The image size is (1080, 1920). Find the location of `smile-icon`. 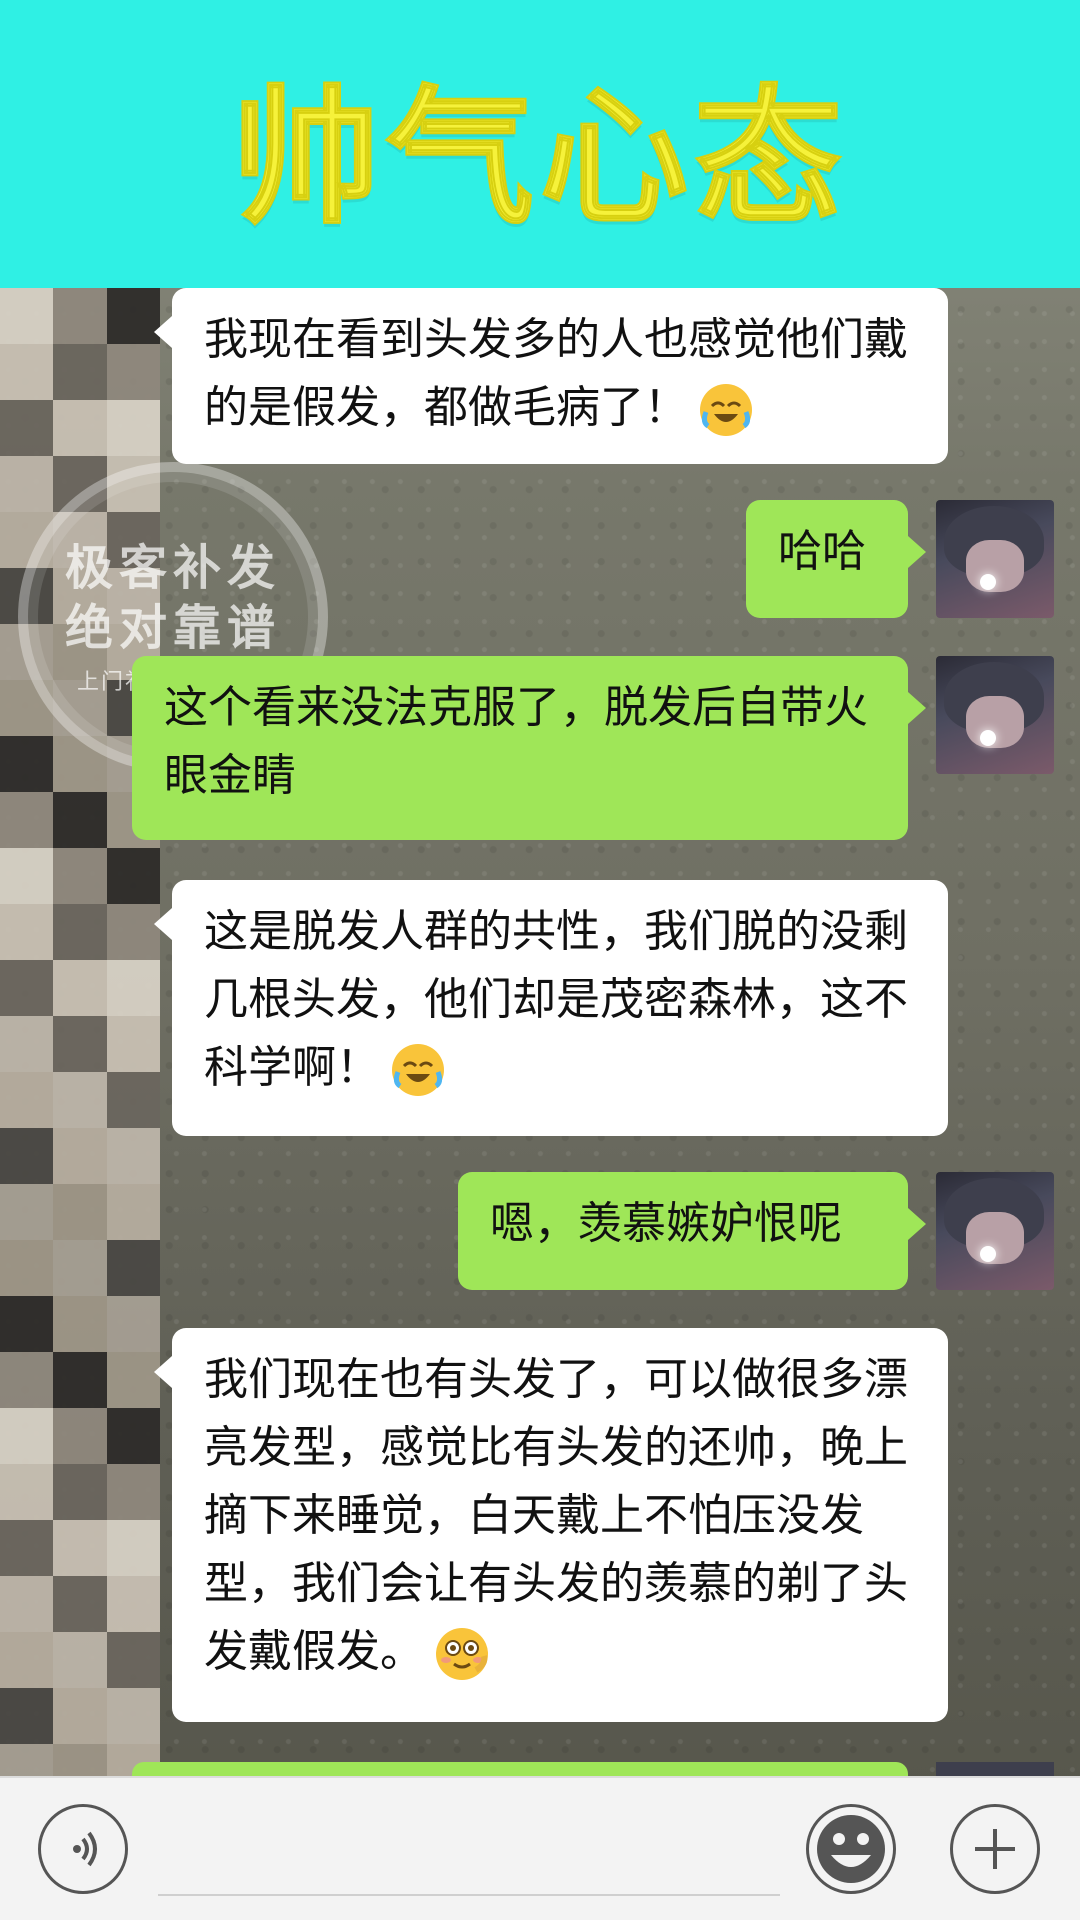

smile-icon is located at coordinates (851, 1849).